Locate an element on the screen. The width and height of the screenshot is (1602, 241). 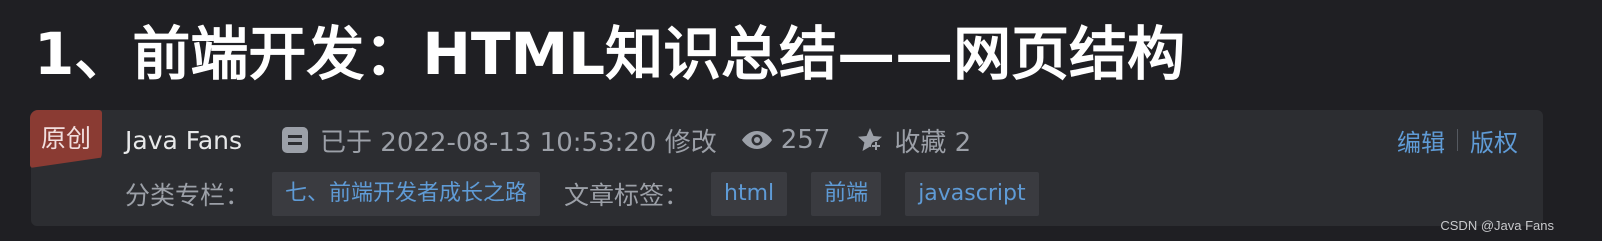
tags-label: 文章标签： is located at coordinates (627, 195).